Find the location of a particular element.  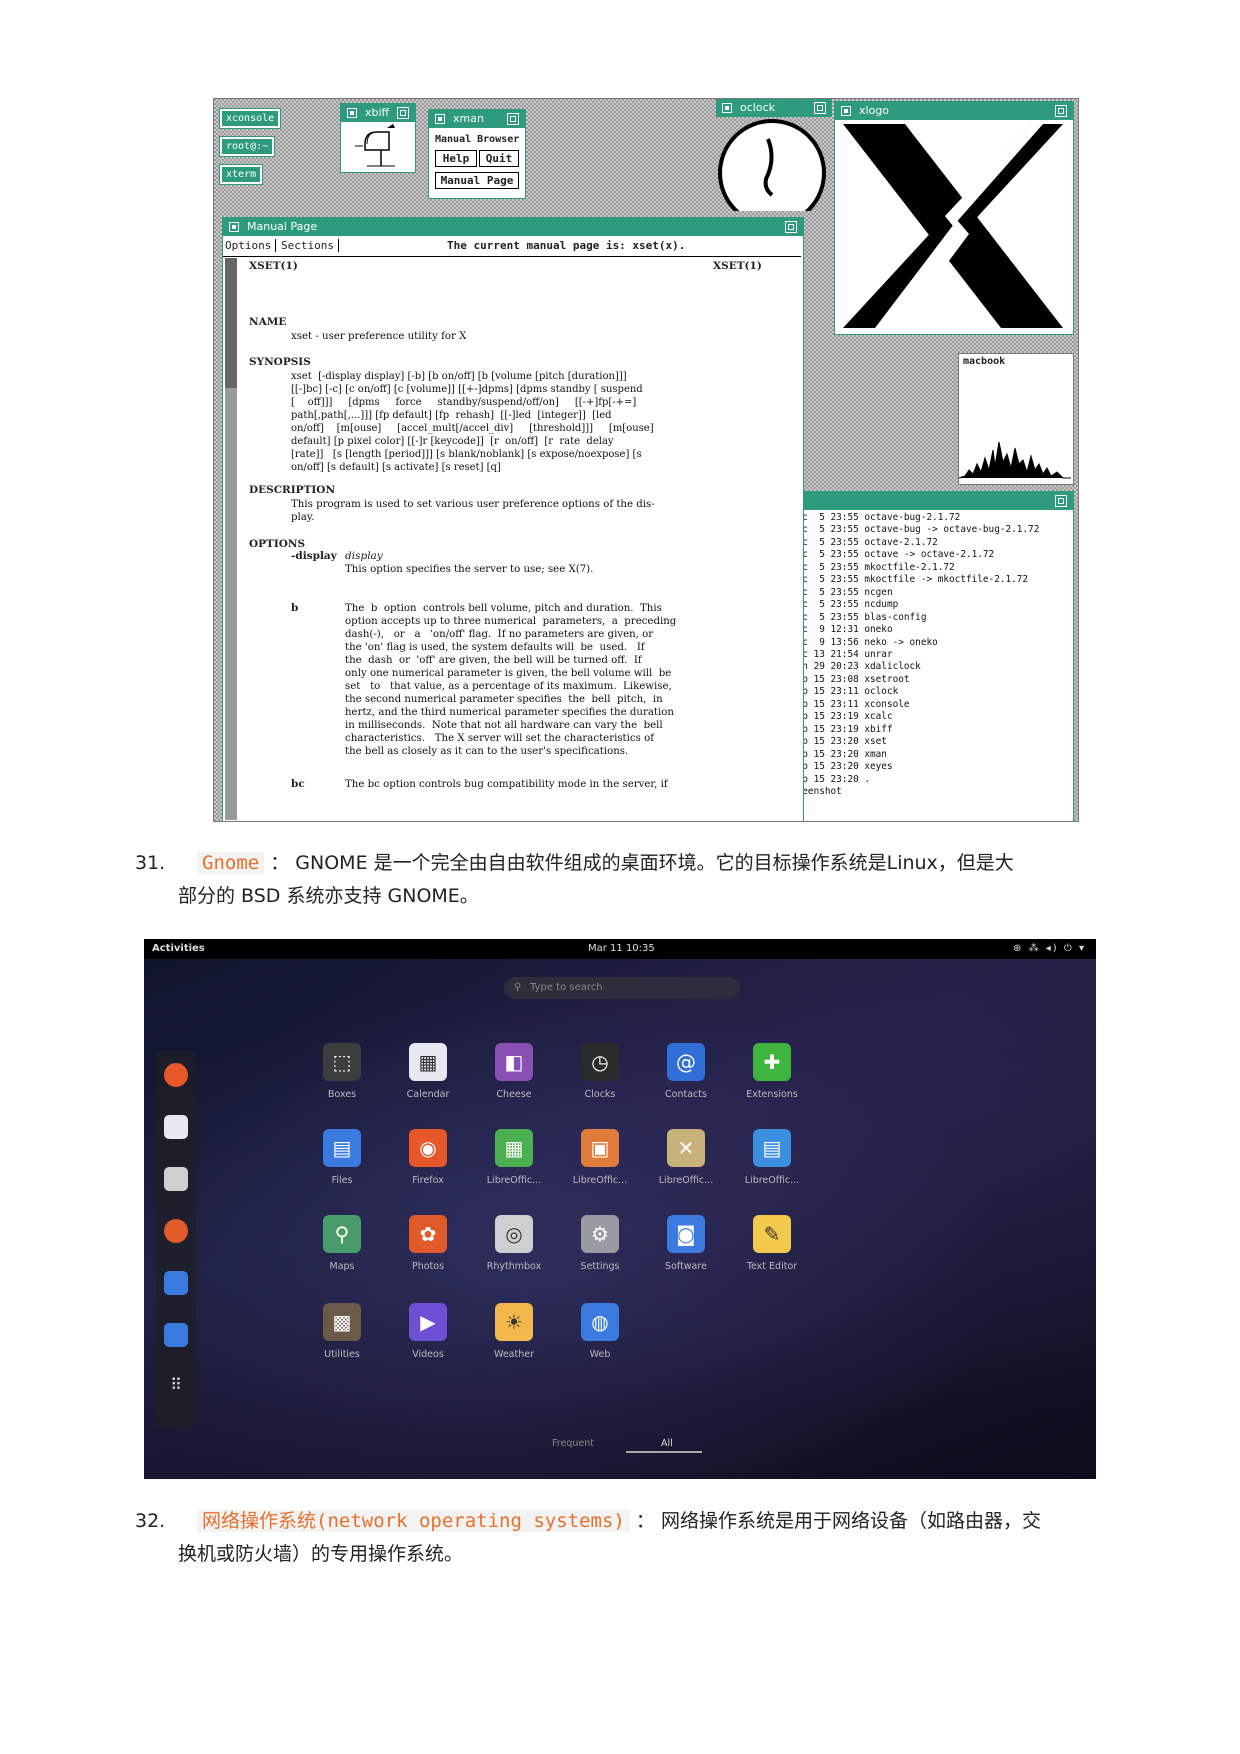

manual-scrollbar is located at coordinates (231, 539).